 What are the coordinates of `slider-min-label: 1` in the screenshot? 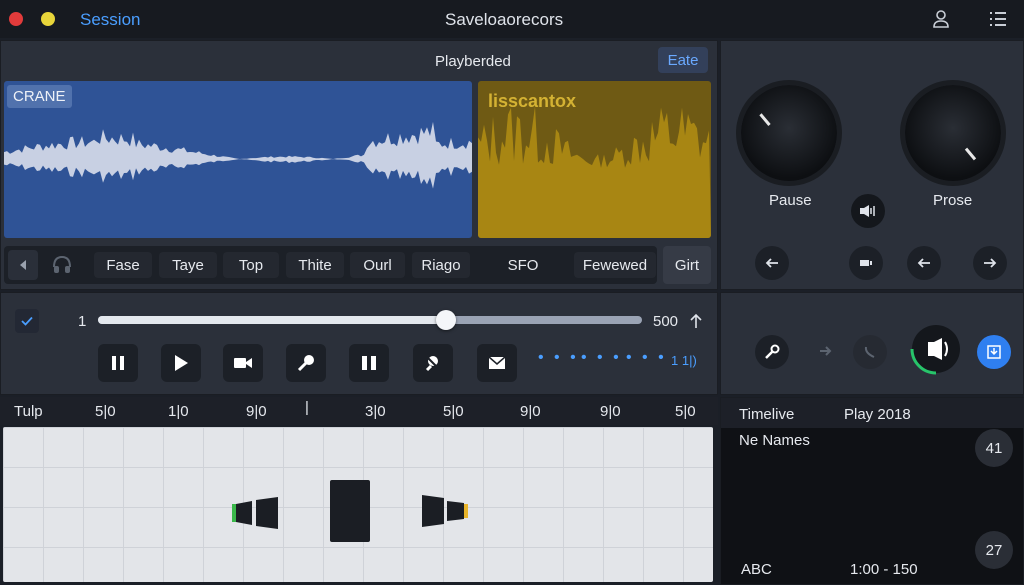 It's located at (82, 321).